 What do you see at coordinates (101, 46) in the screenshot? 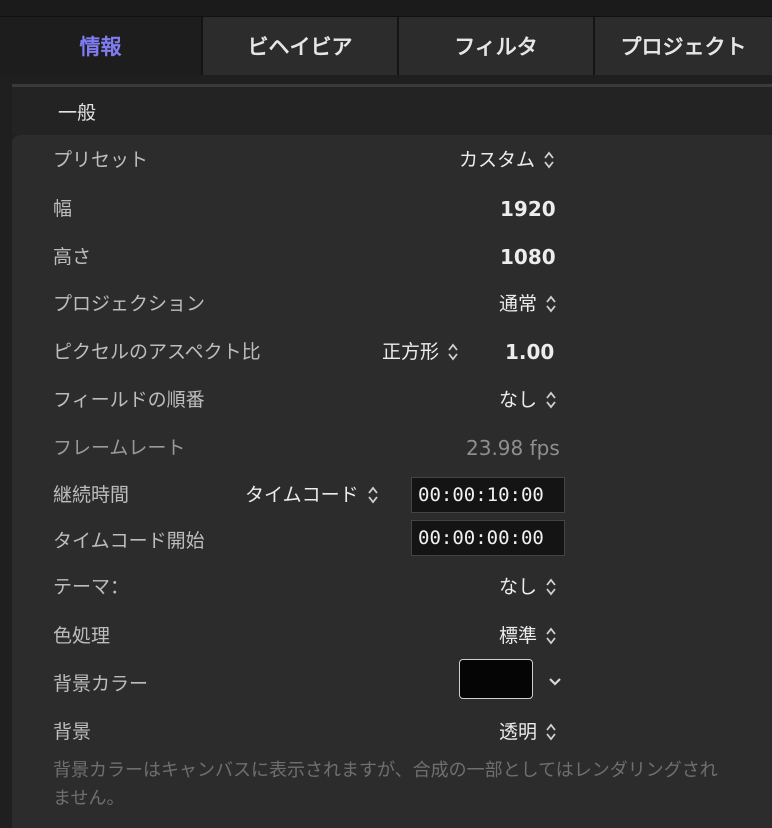
I see `tab-info: 情報` at bounding box center [101, 46].